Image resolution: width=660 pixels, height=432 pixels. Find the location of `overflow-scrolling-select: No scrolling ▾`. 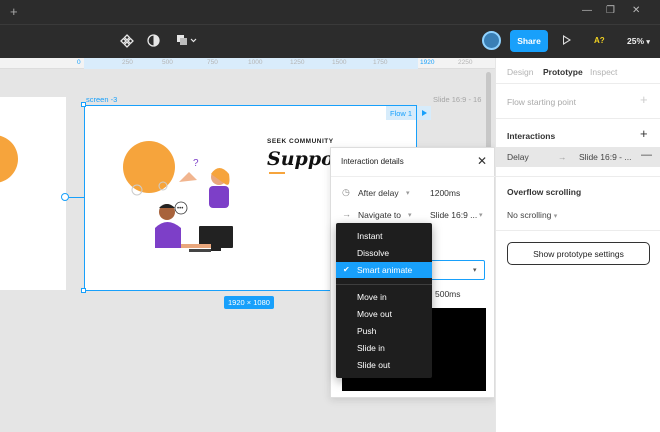

overflow-scrolling-select: No scrolling ▾ is located at coordinates (532, 215).